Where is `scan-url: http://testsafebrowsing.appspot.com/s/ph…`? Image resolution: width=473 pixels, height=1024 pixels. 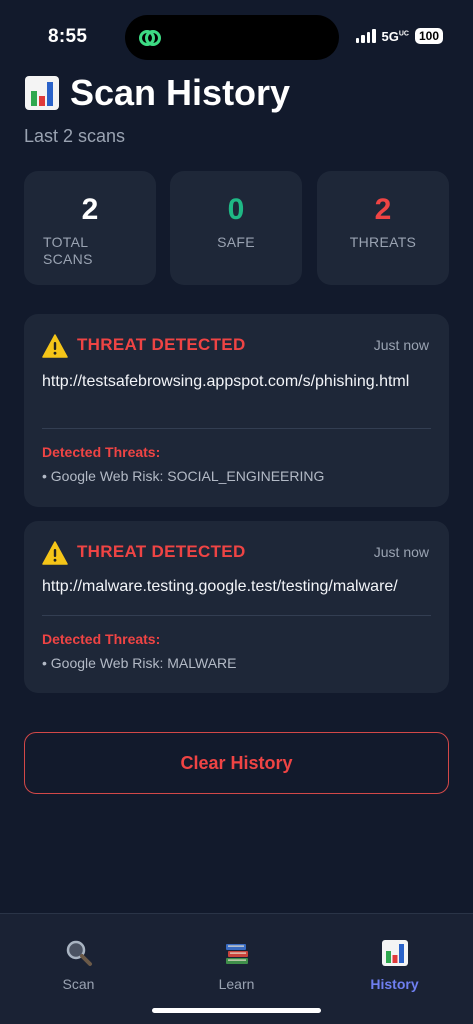
scan-url: http://testsafebrowsing.appspot.com/s/ph… is located at coordinates (226, 381).